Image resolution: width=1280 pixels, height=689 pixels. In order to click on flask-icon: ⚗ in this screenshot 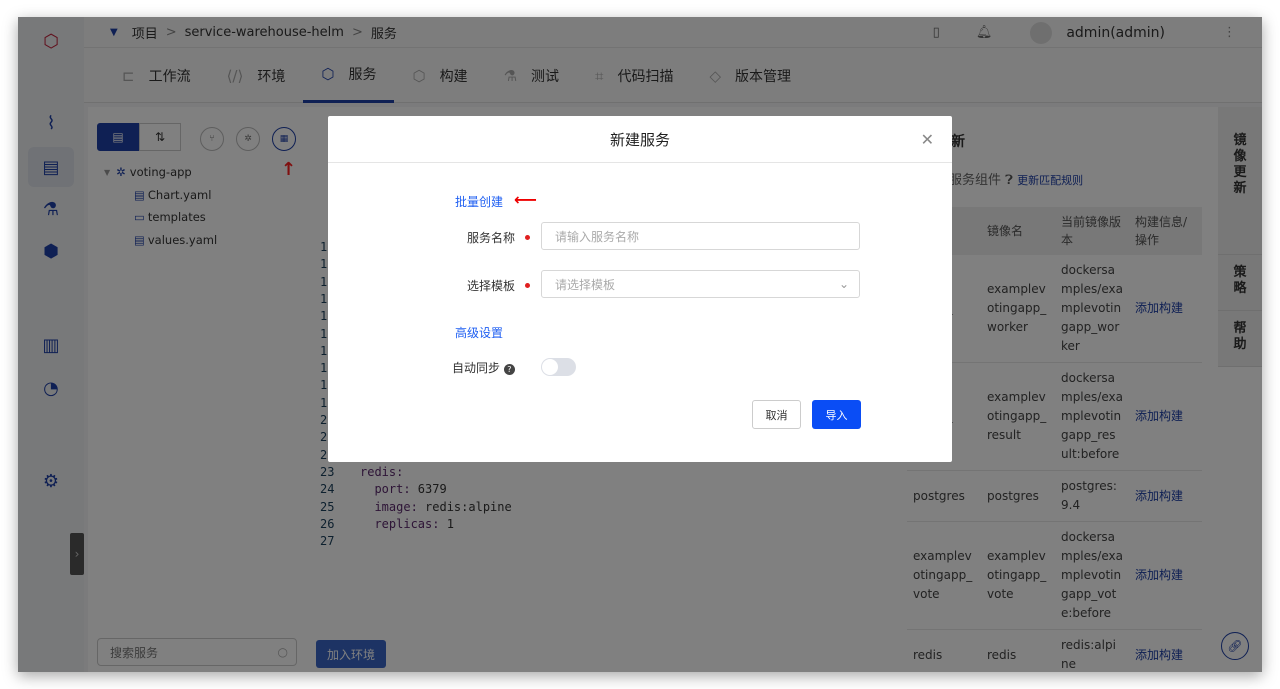, I will do `click(510, 75)`.